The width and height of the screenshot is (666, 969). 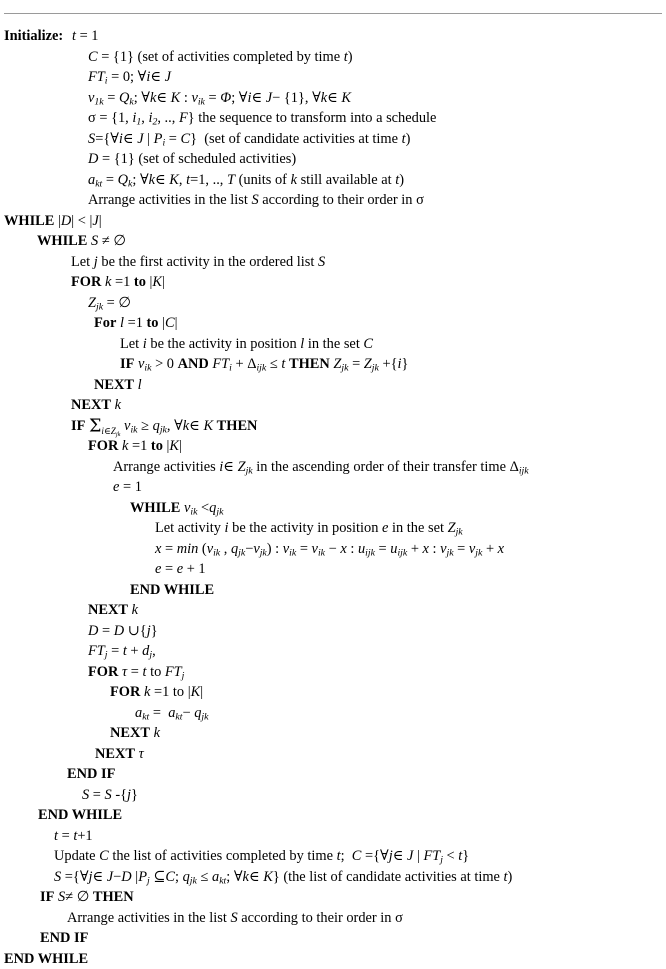 I want to click on code-line-D-union: D = D ∪{j}, so click(x=333, y=631).